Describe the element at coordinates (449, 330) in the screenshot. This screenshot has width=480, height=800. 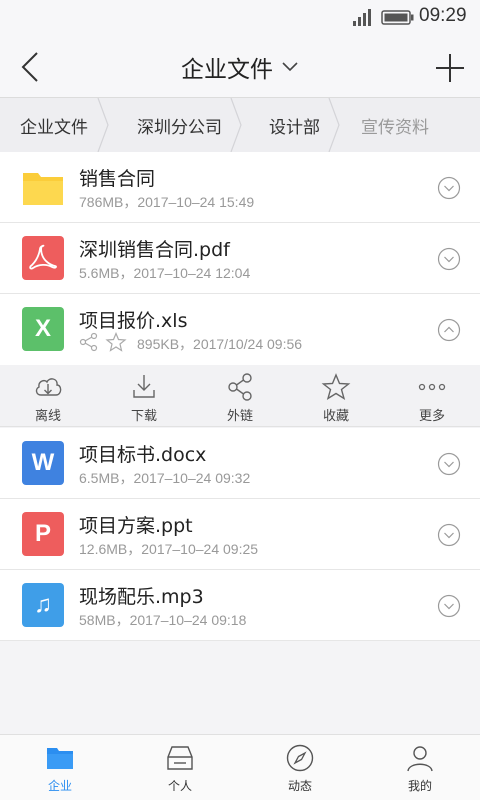
I see `chevron-up-circle-icon` at that location.